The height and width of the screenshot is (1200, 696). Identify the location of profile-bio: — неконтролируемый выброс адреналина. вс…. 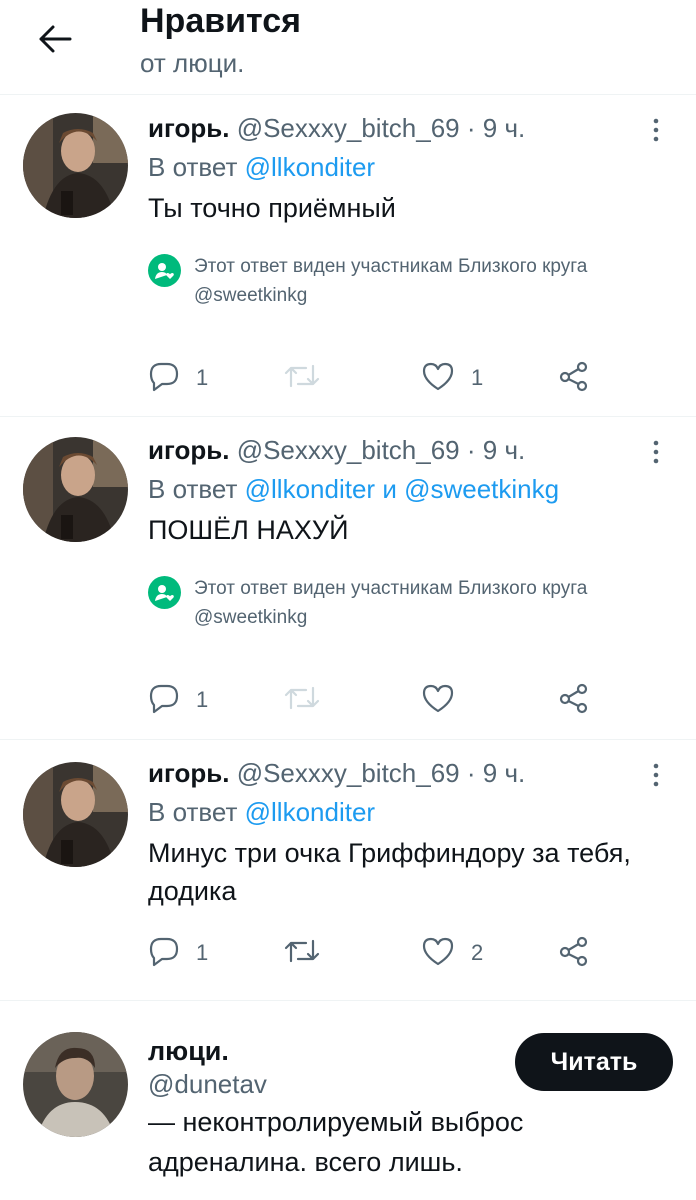
(336, 1142).